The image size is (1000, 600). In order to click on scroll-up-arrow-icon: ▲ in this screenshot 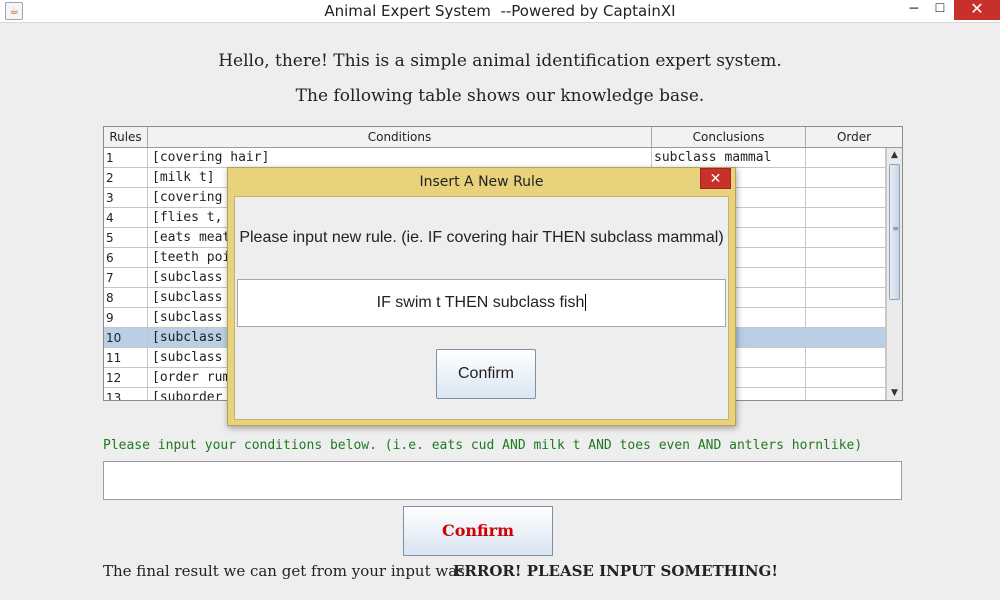, I will do `click(894, 155)`.